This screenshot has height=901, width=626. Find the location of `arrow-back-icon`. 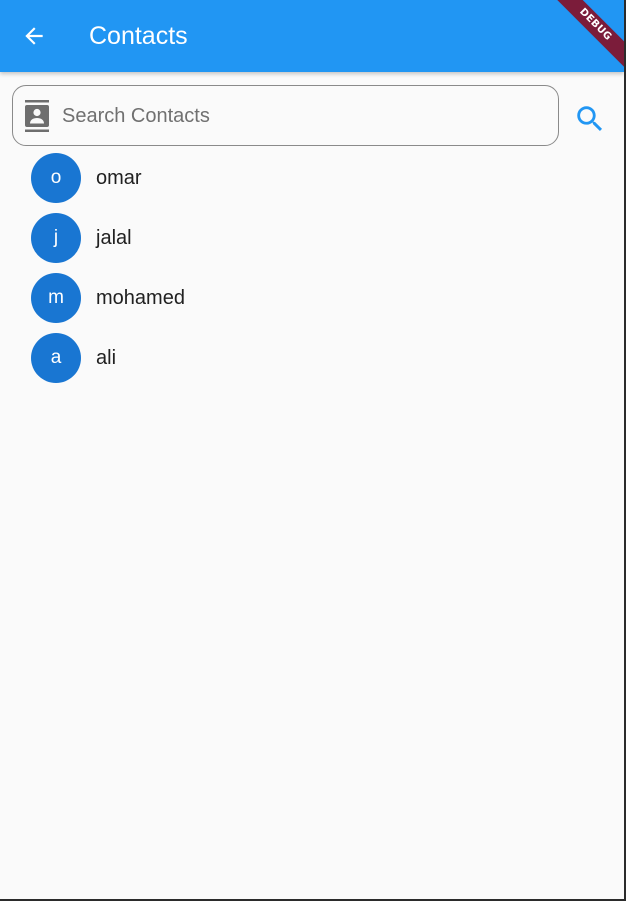

arrow-back-icon is located at coordinates (34, 36).